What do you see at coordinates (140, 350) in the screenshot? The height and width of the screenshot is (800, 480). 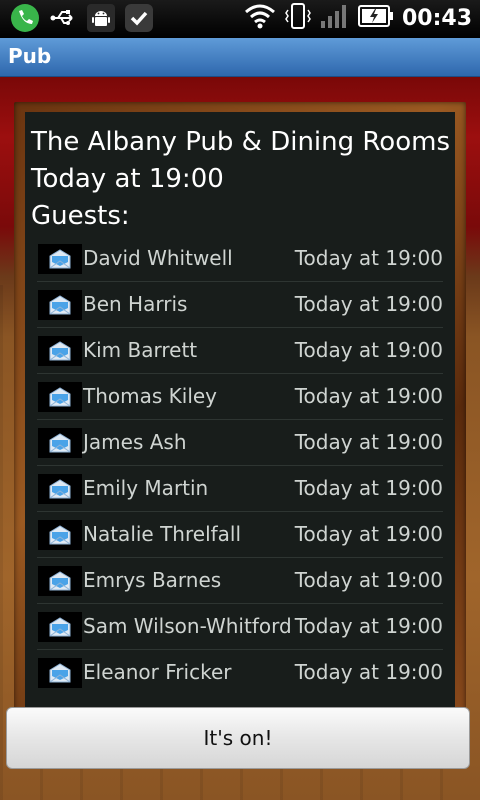 I see `guest-name: Kim Barrett` at bounding box center [140, 350].